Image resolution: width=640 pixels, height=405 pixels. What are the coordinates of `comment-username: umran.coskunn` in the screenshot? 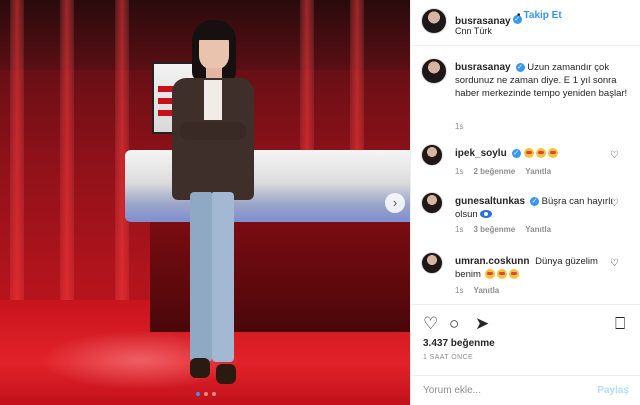 It's located at (492, 261).